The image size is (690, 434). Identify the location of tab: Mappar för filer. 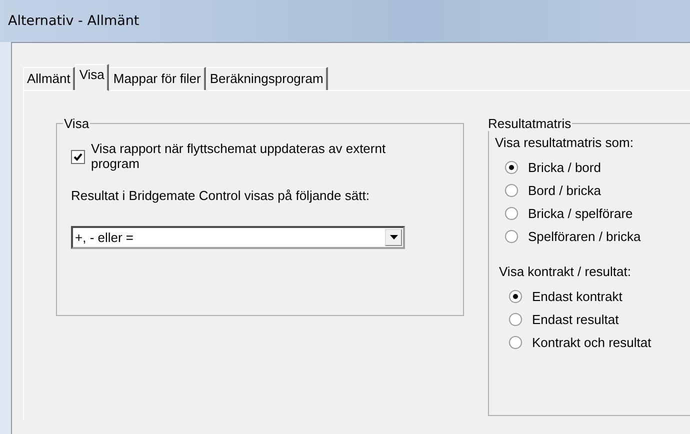
(157, 78).